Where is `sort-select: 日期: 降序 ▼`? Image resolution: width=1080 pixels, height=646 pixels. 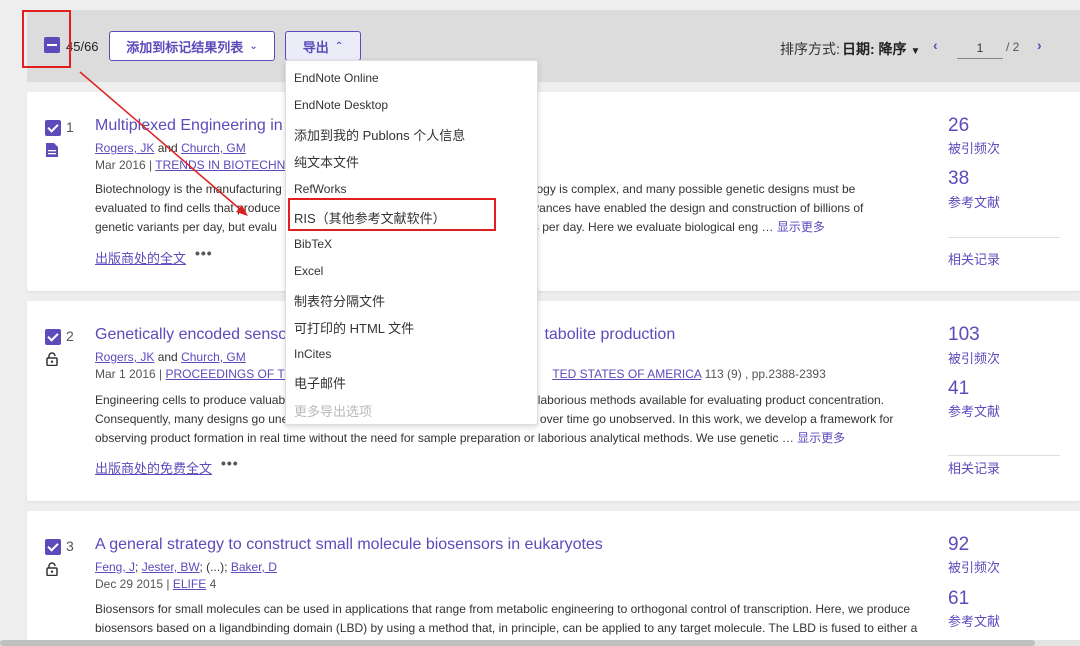 sort-select: 日期: 降序 ▼ is located at coordinates (881, 49).